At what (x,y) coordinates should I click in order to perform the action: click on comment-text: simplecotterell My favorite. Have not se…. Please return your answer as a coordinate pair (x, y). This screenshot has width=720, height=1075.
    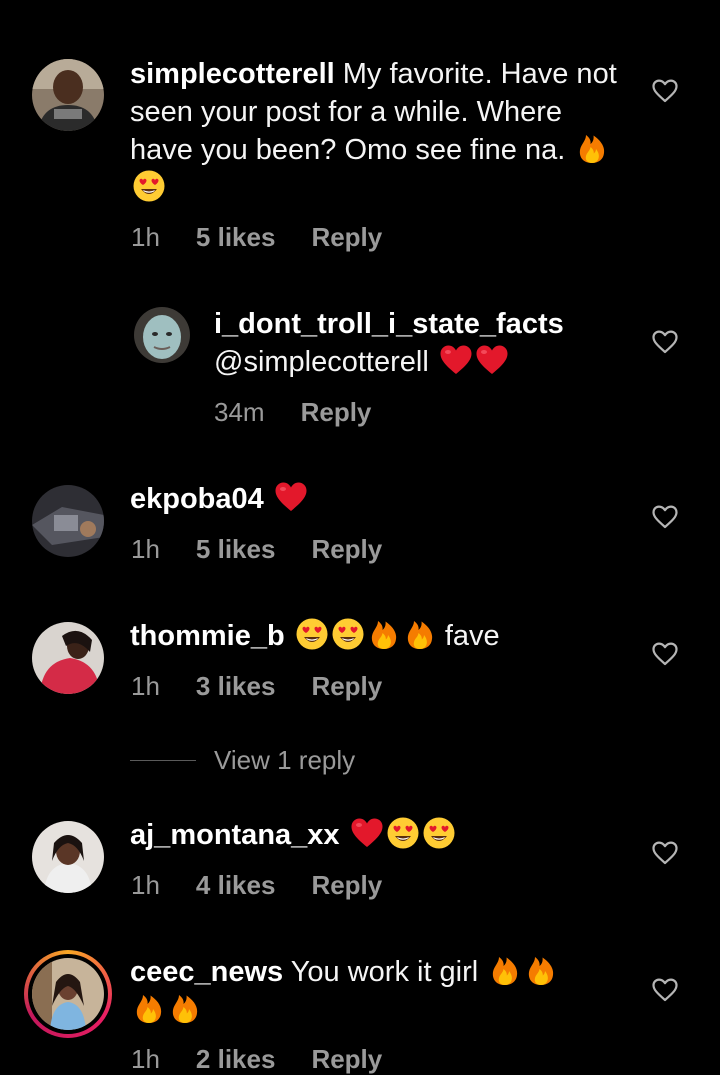
    Looking at the image, I should click on (375, 131).